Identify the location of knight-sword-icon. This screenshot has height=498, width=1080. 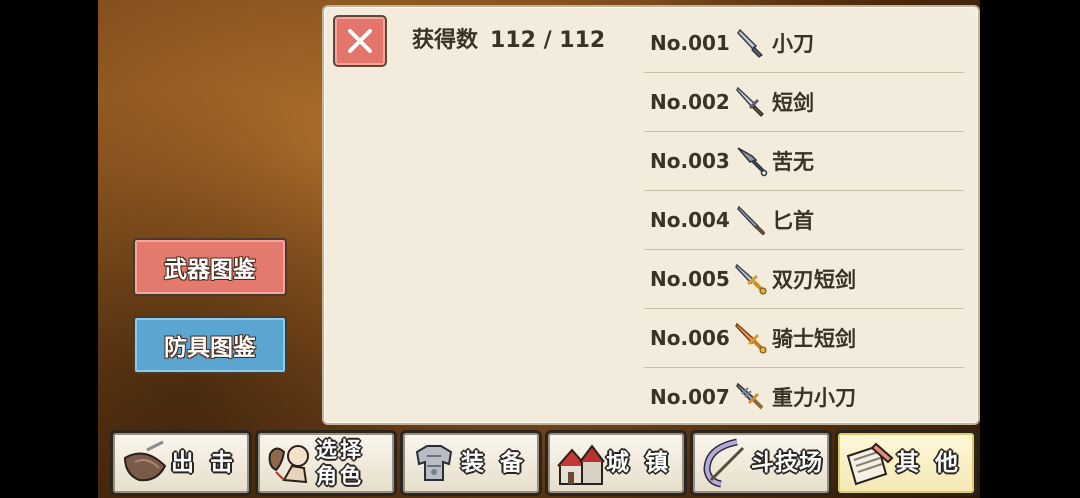
(751, 338).